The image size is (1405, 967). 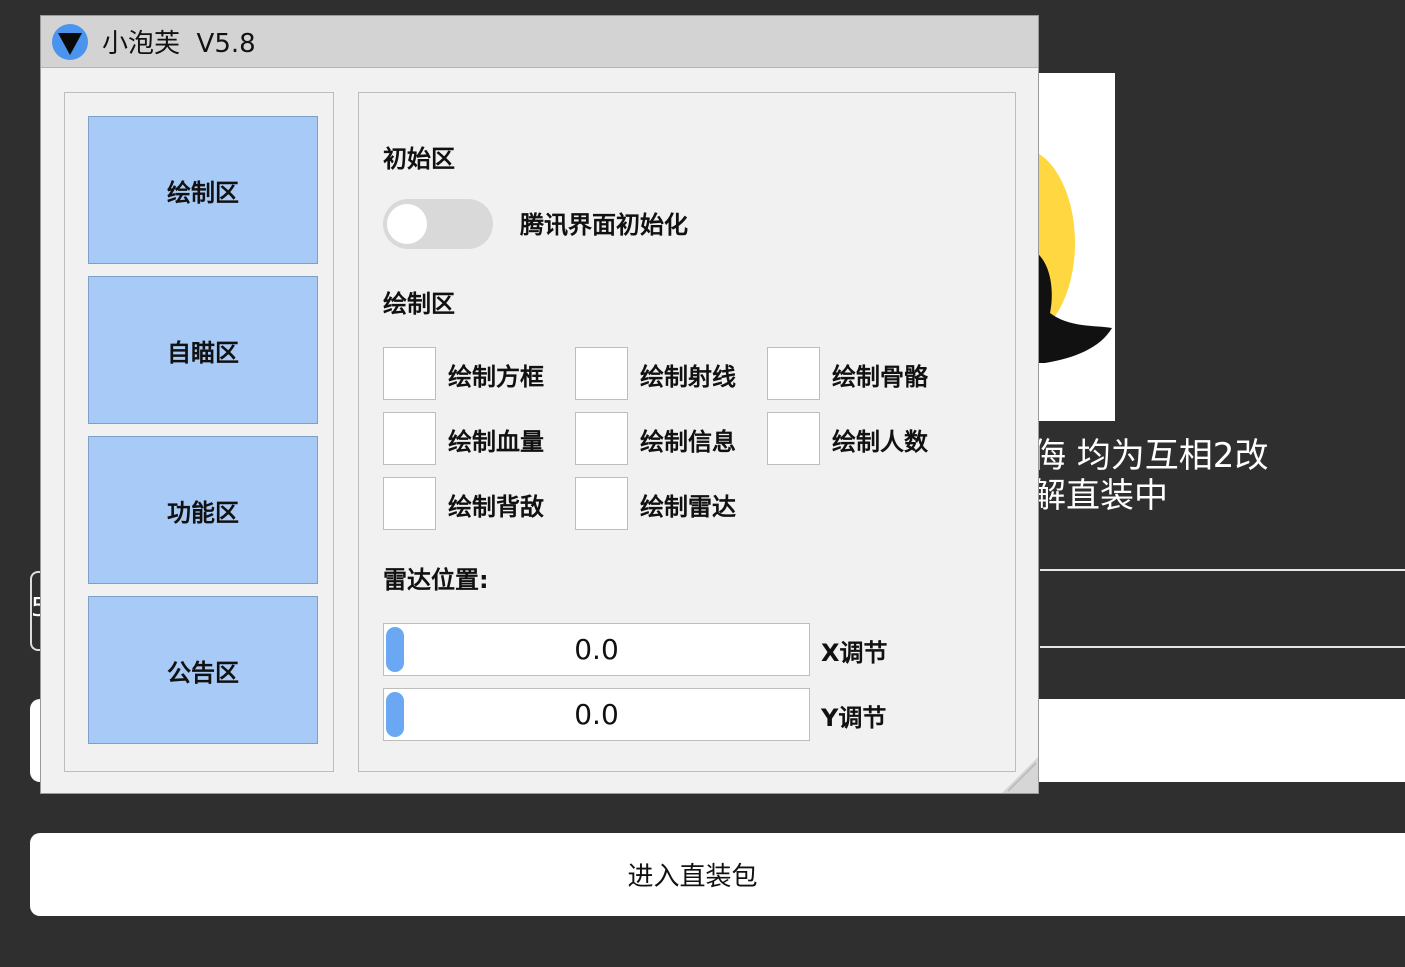 I want to click on nav-draw-label: 绘制区, so click(x=203, y=192).